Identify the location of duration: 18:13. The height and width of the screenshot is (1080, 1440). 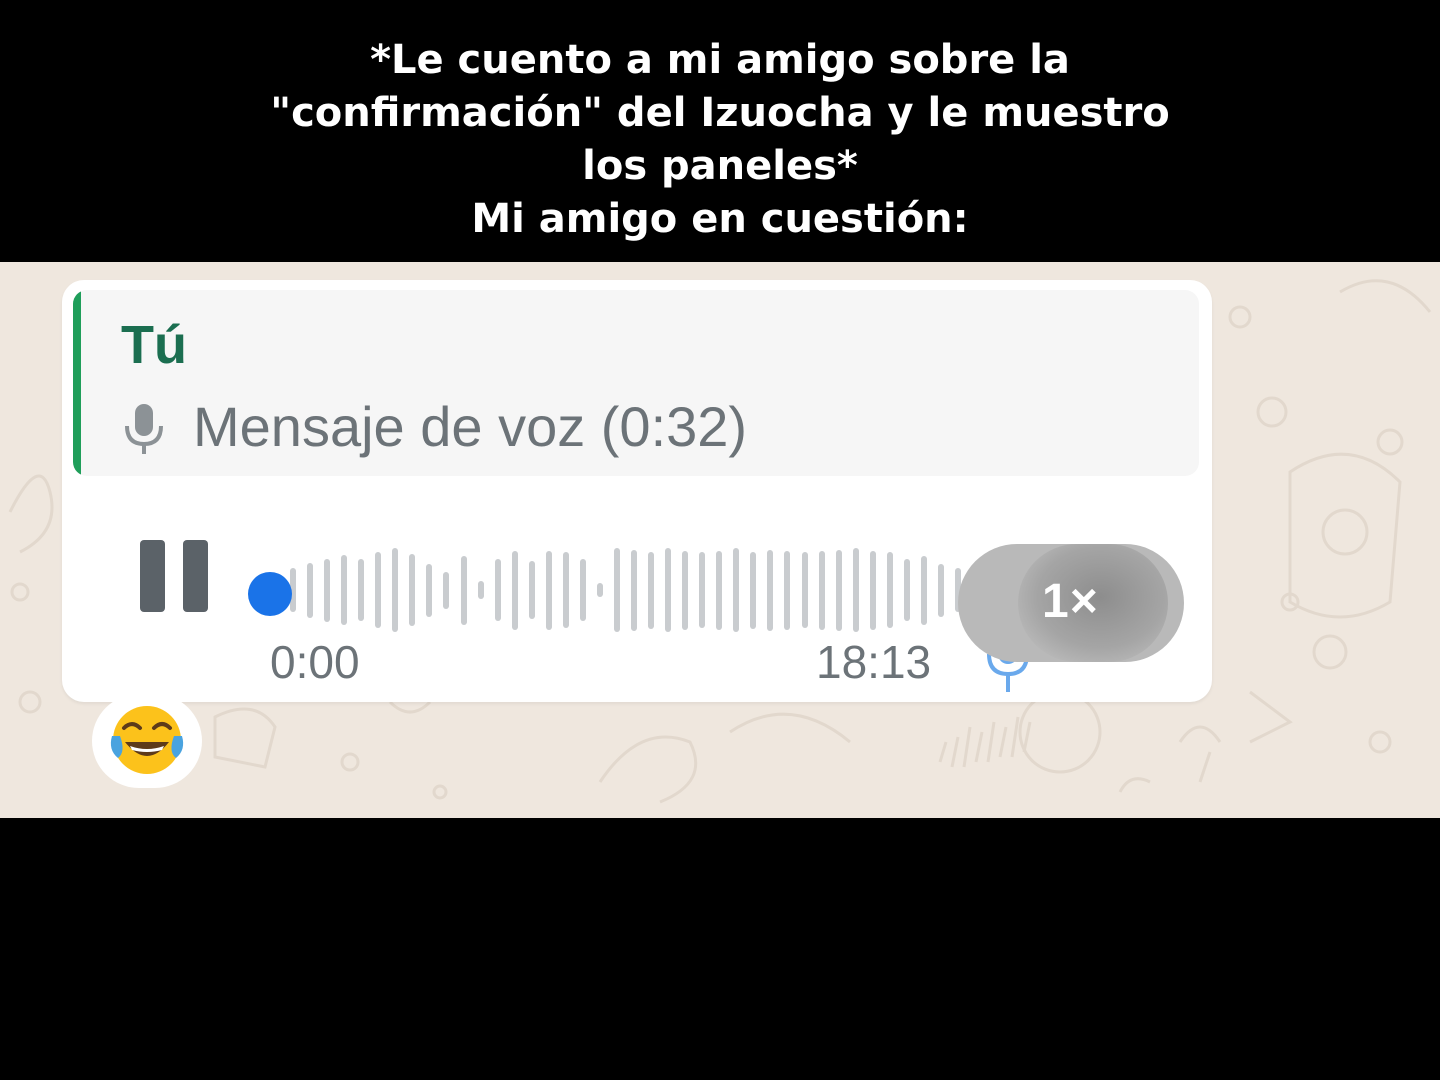
(874, 662).